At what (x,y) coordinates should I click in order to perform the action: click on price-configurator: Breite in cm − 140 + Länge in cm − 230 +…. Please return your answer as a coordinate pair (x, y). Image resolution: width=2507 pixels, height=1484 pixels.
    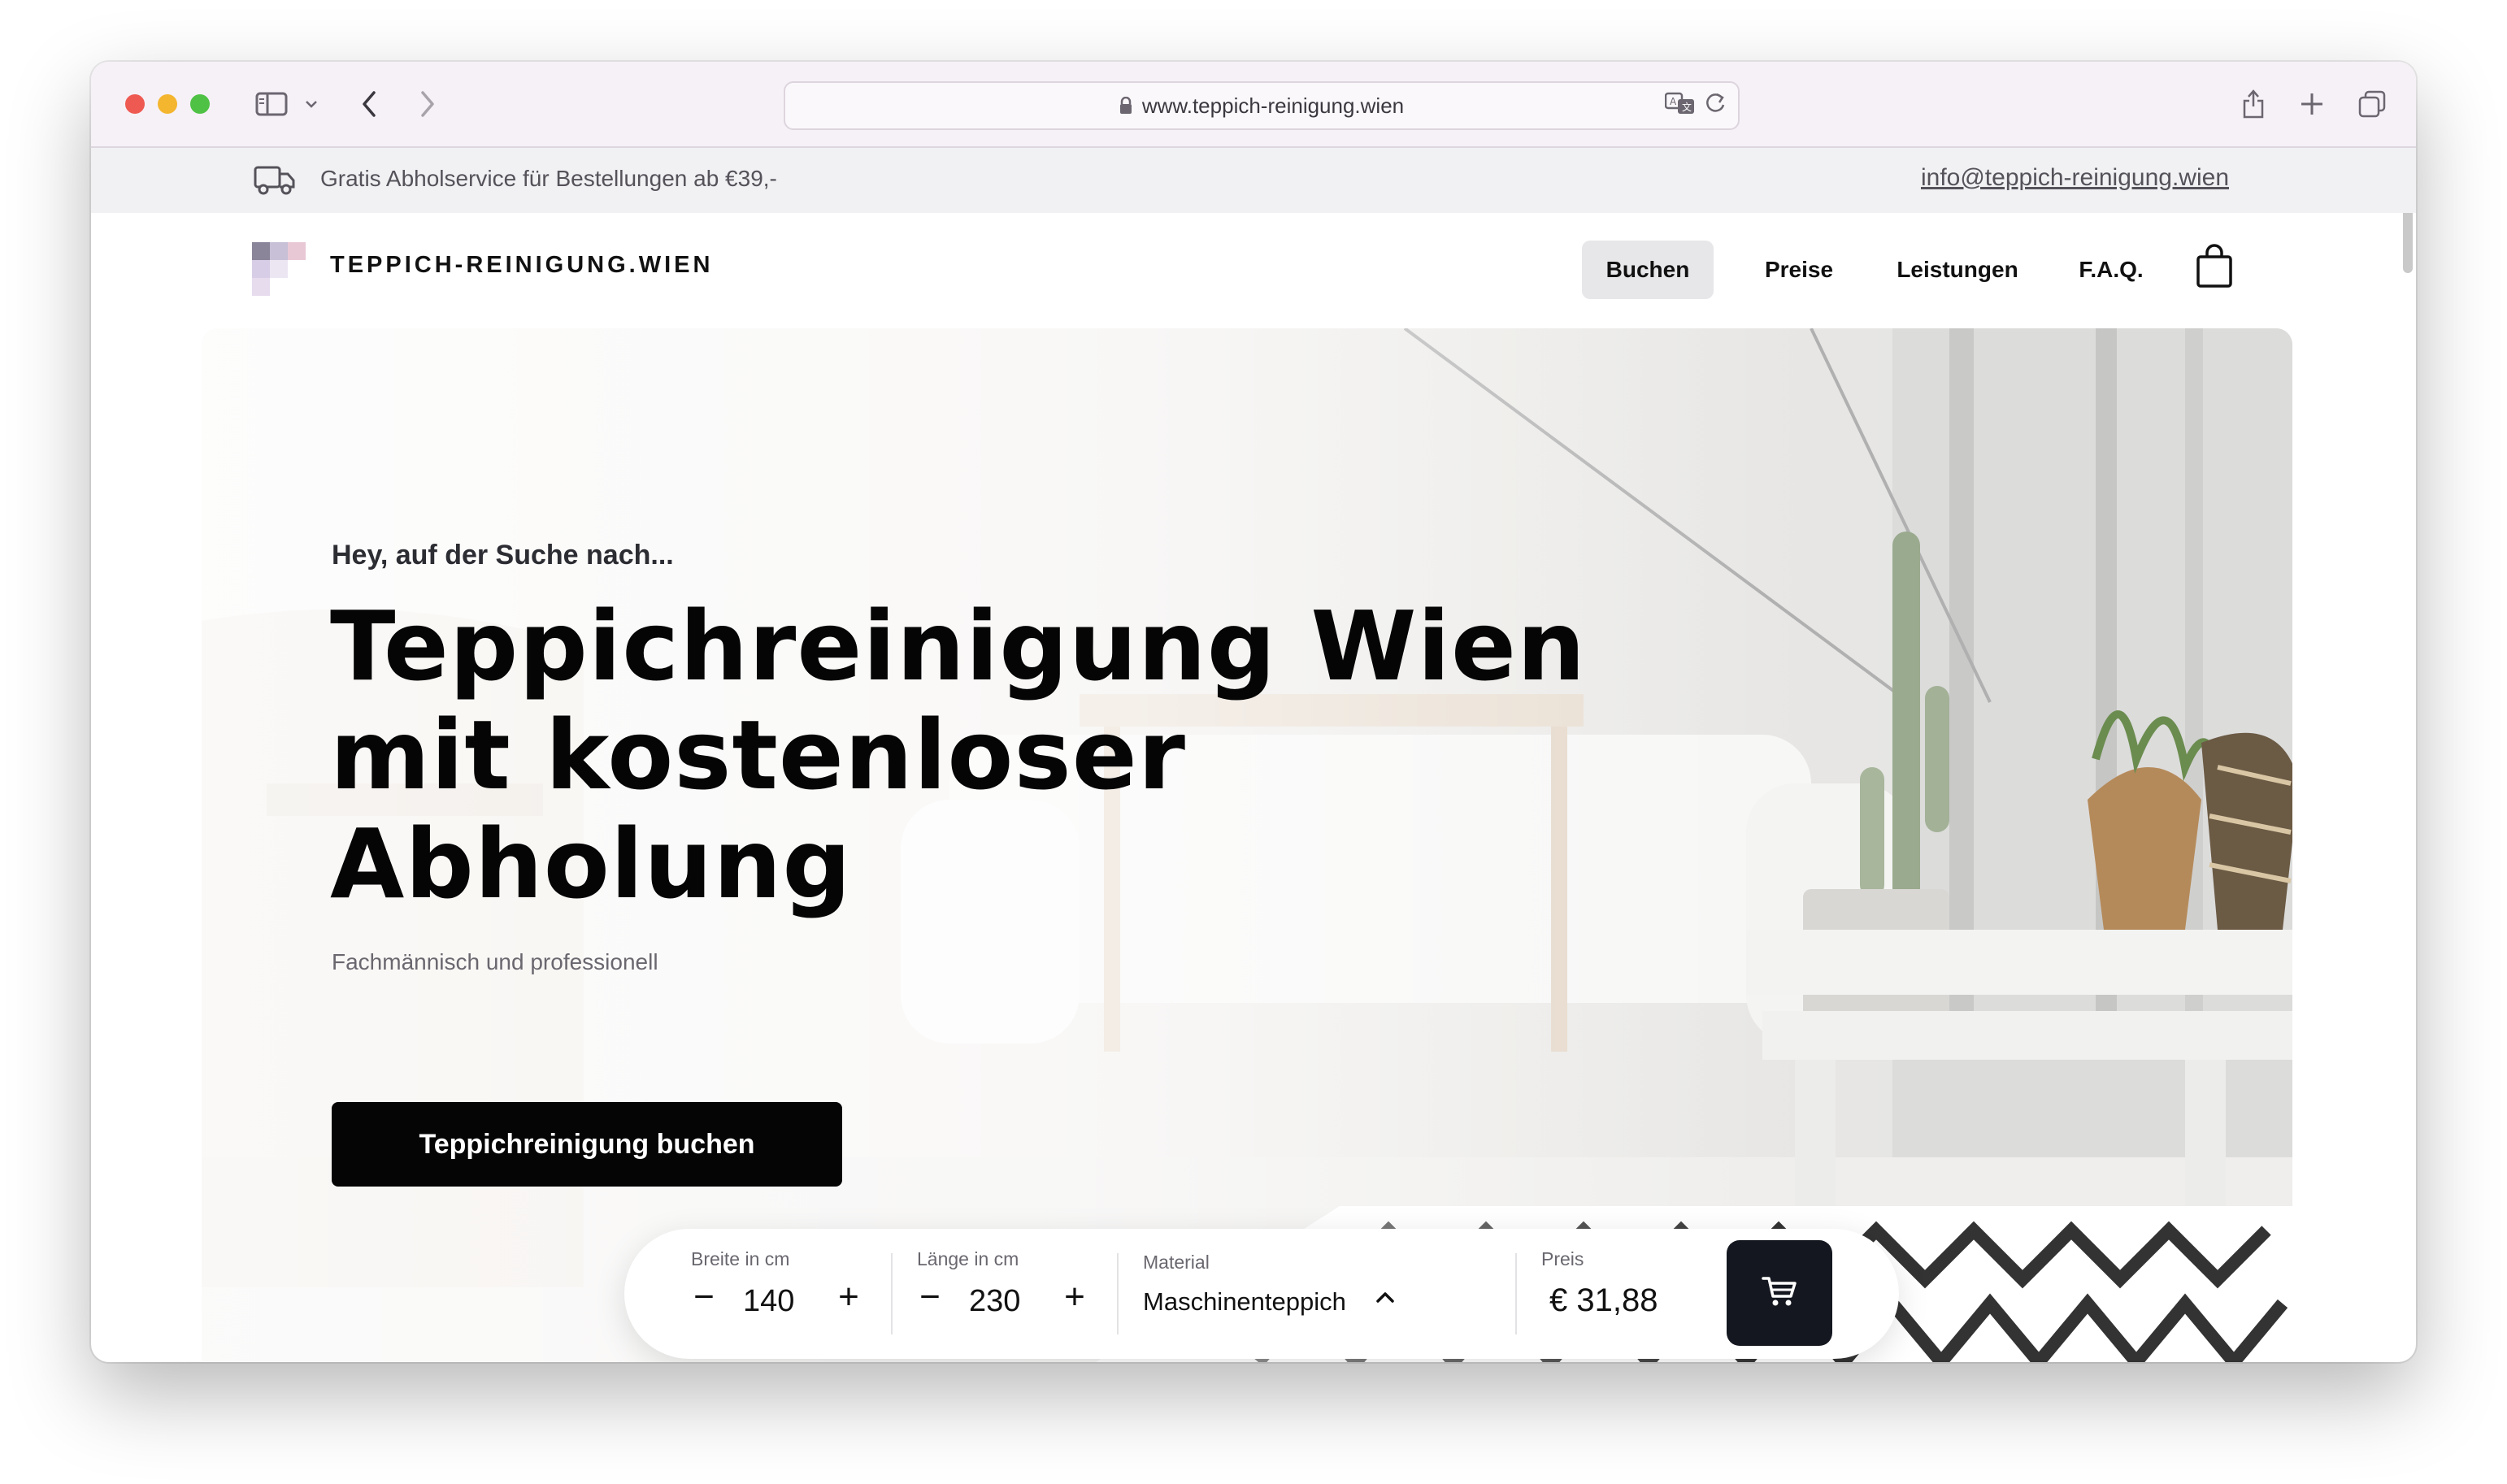
    Looking at the image, I should click on (1262, 1294).